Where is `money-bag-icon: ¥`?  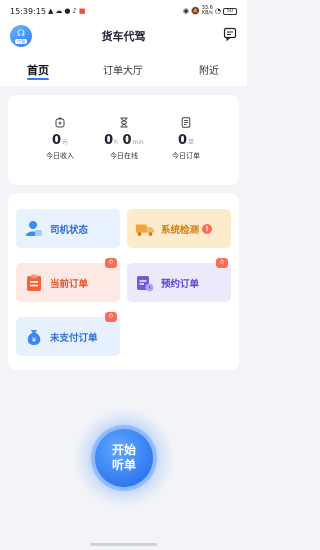
money-bag-icon: ¥ is located at coordinates (34, 337).